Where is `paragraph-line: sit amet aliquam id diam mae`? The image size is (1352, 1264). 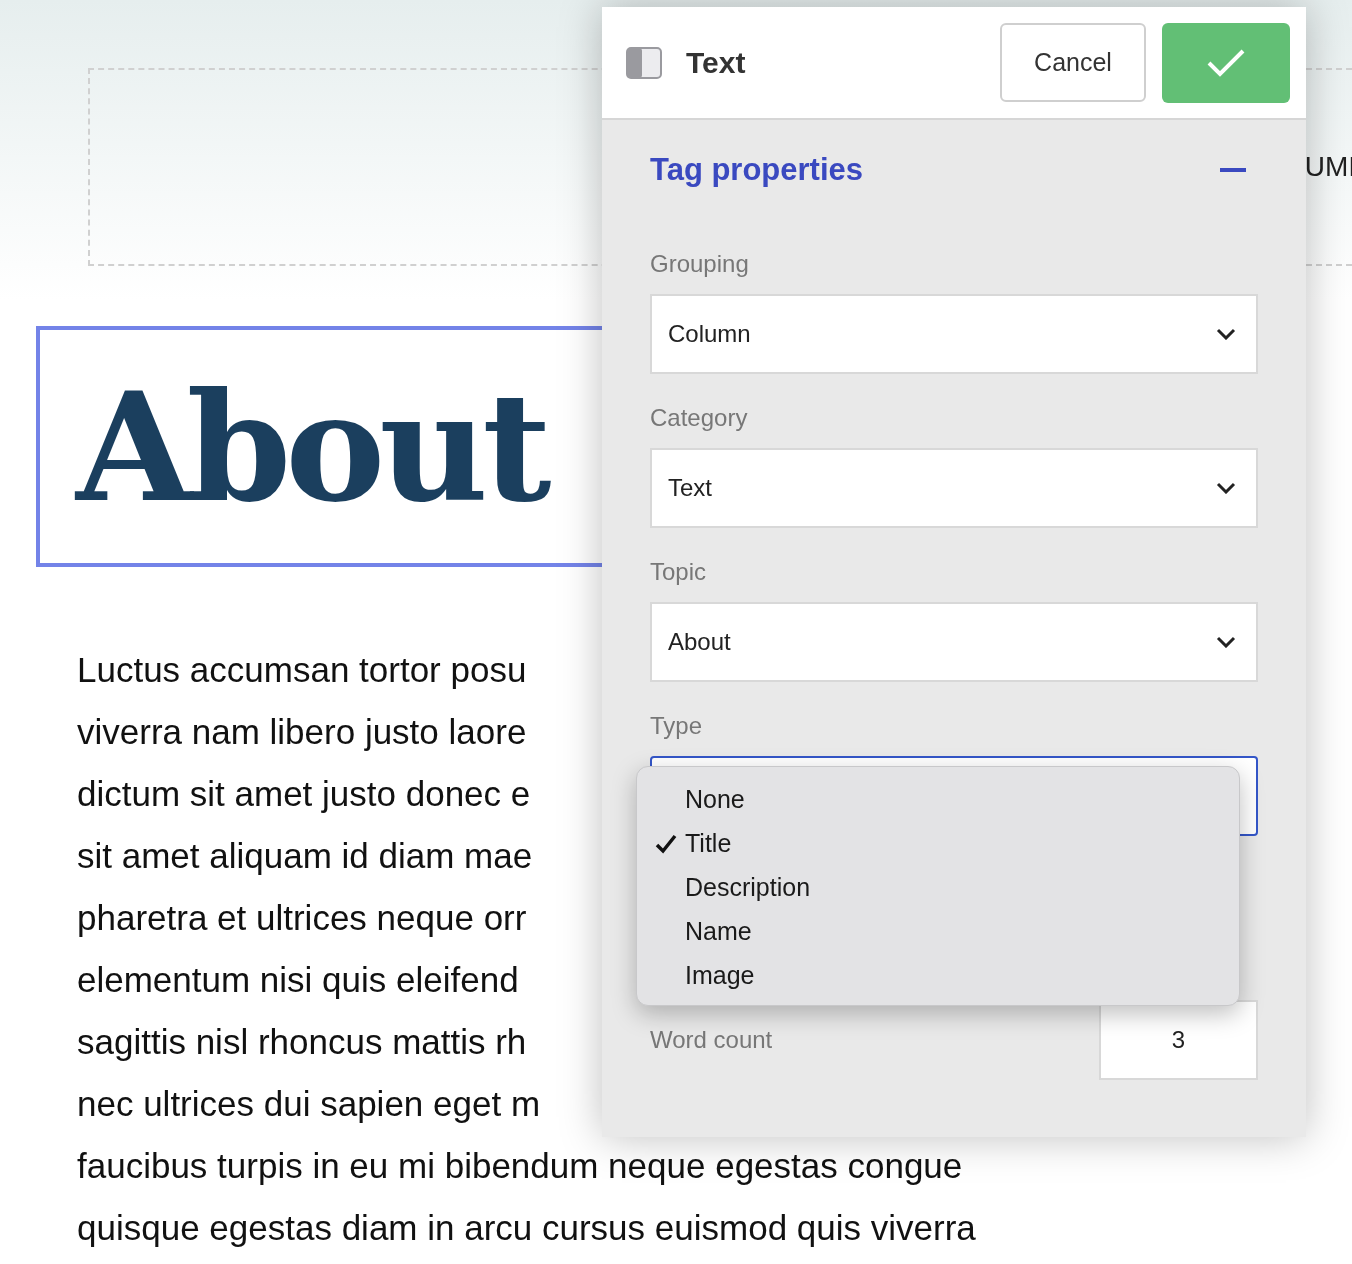 paragraph-line: sit amet aliquam id diam mae is located at coordinates (305, 856).